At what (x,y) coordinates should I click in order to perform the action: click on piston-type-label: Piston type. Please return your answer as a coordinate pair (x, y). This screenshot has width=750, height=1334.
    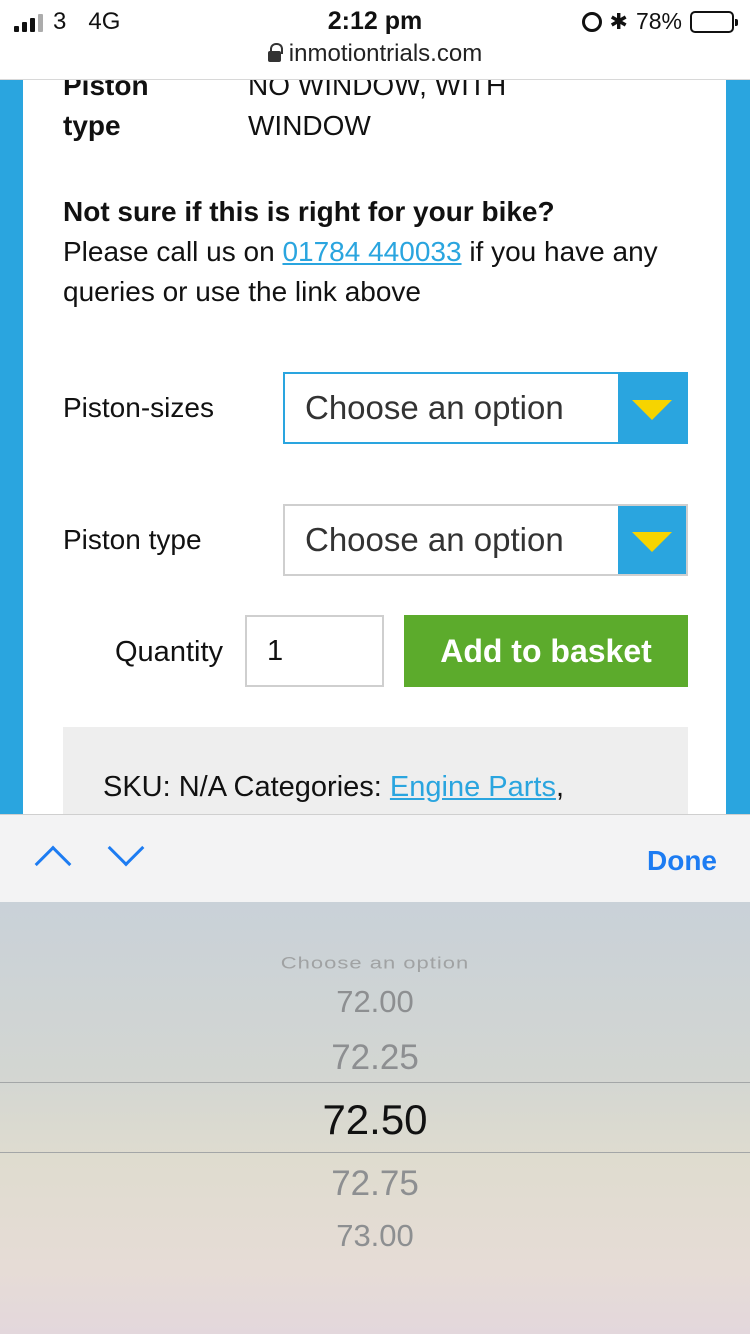
    Looking at the image, I should click on (132, 539).